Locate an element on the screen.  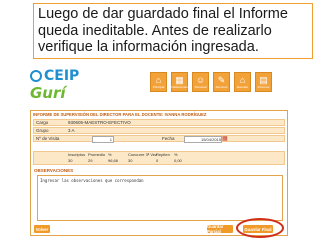
school-icon: ⌂ is located at coordinates (242, 79).